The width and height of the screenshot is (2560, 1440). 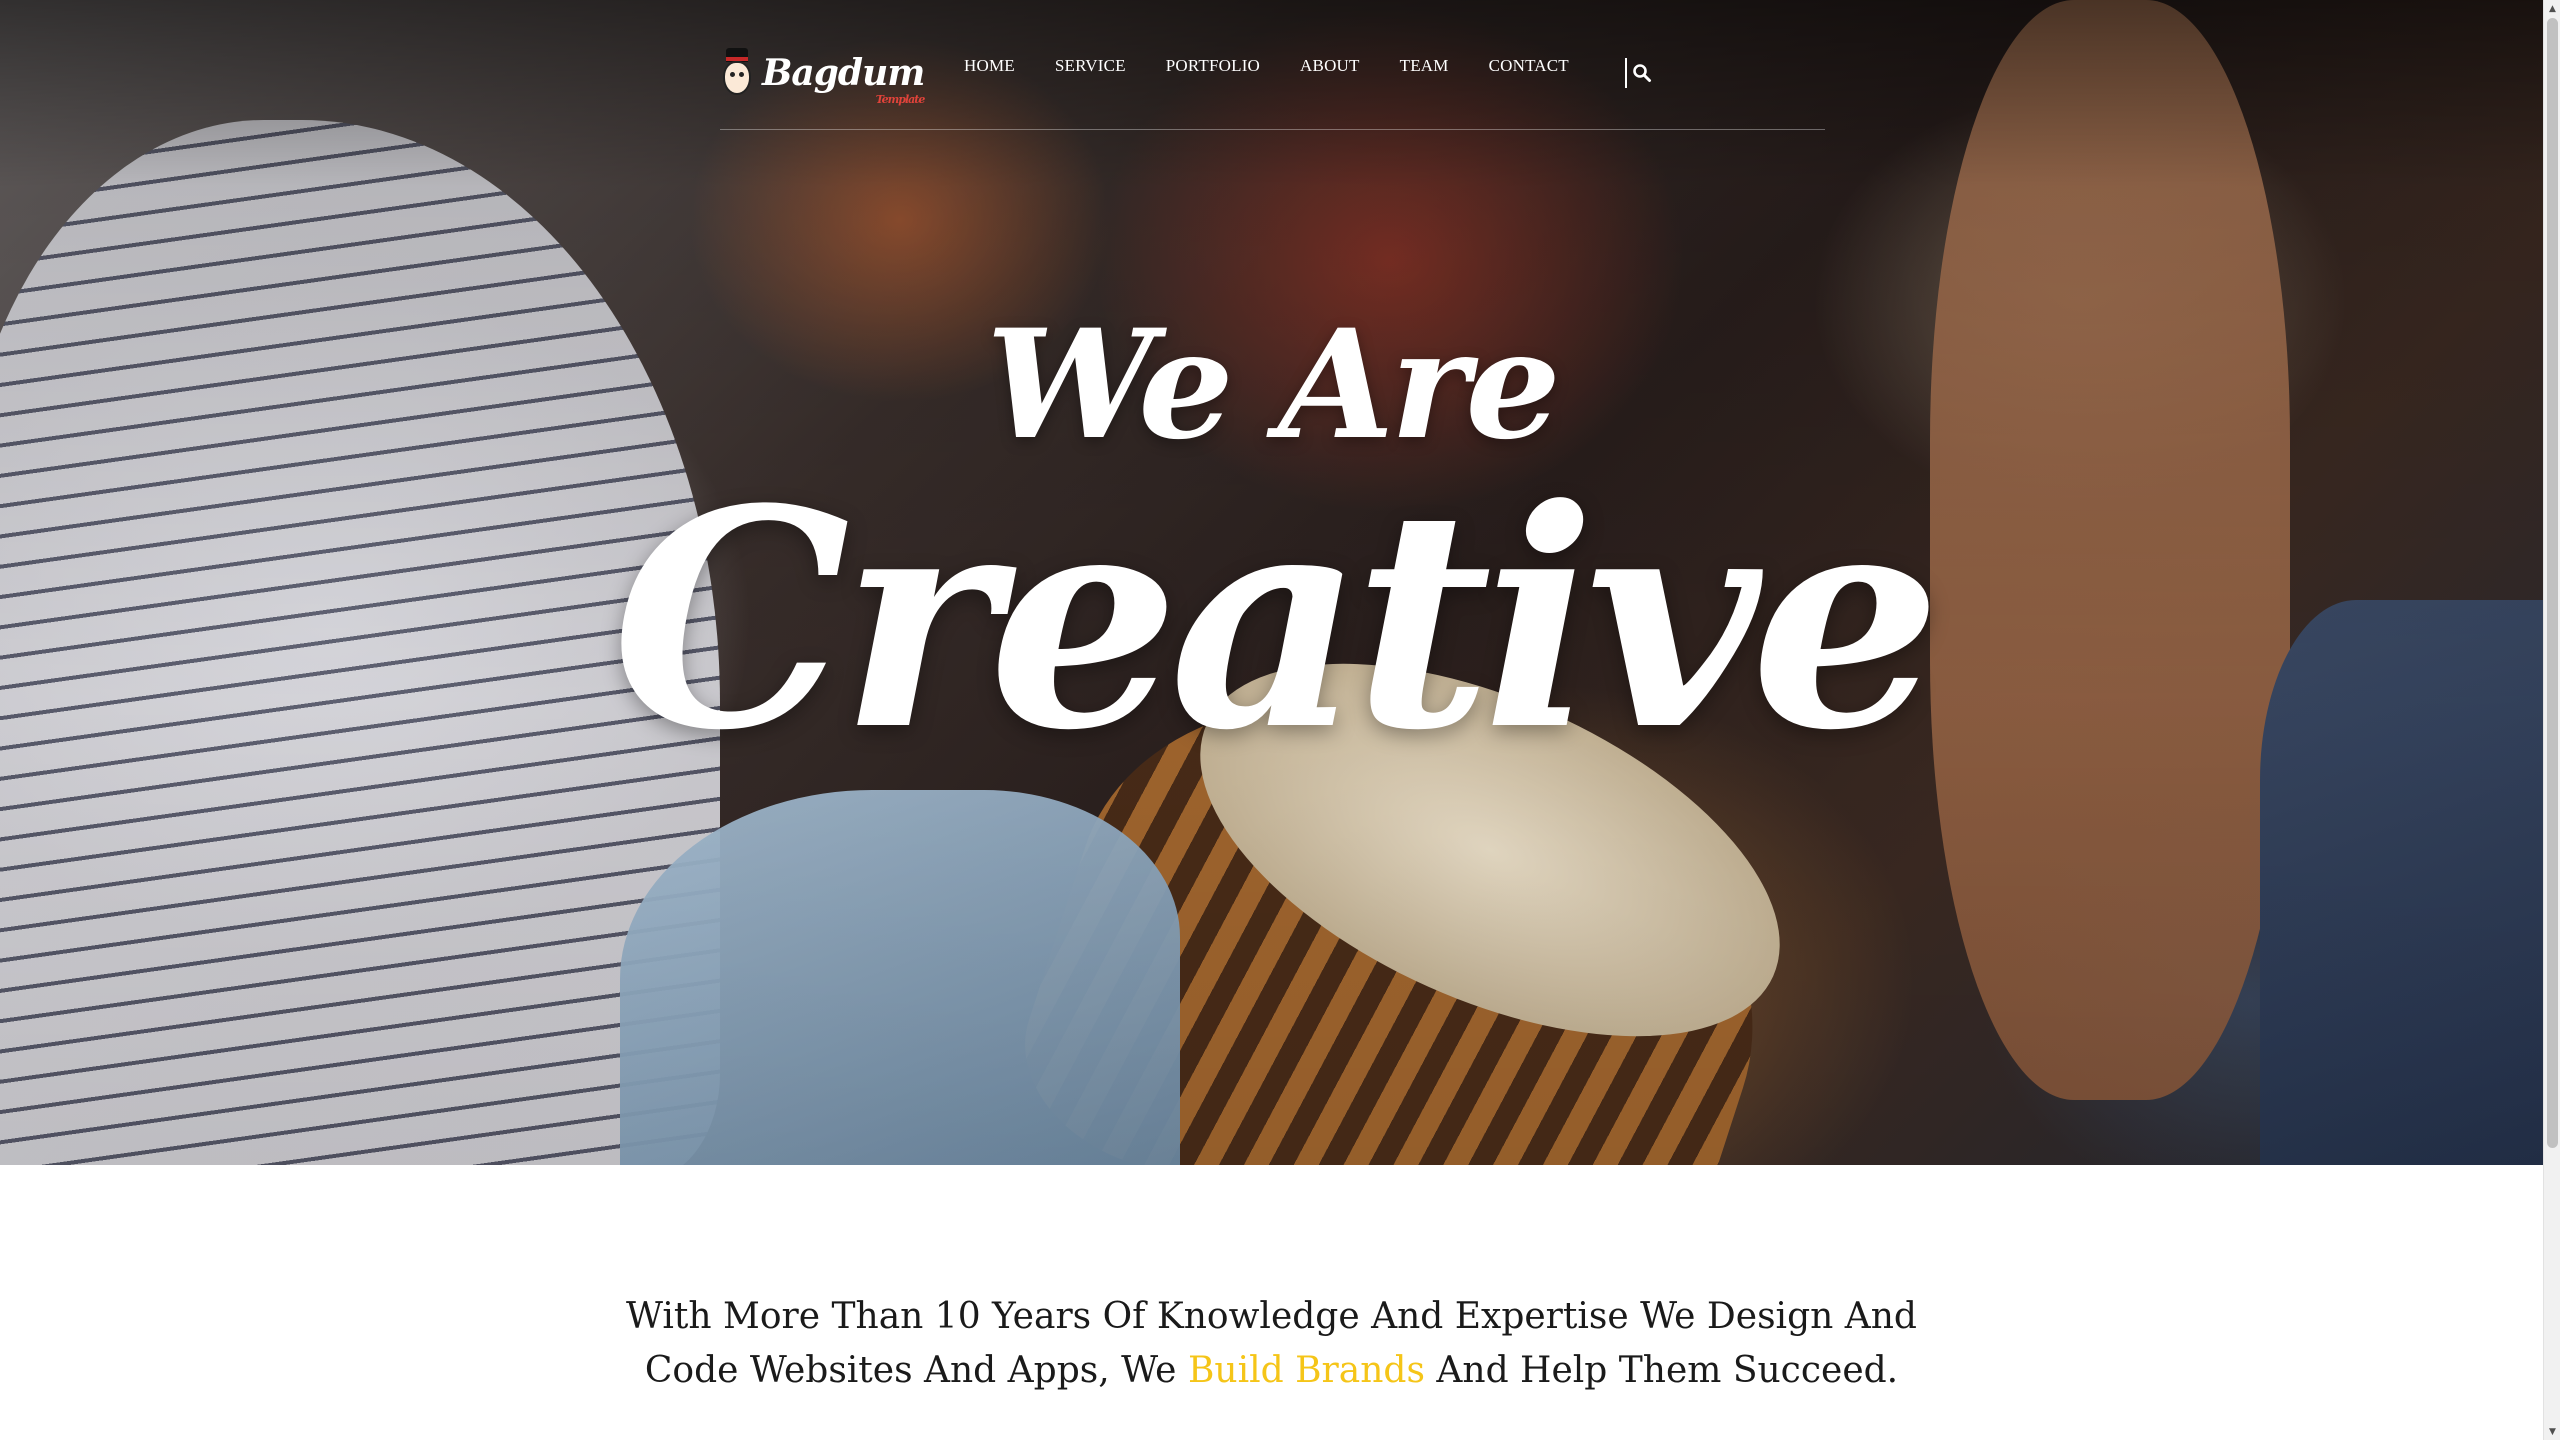 I want to click on search-icon, so click(x=1642, y=73).